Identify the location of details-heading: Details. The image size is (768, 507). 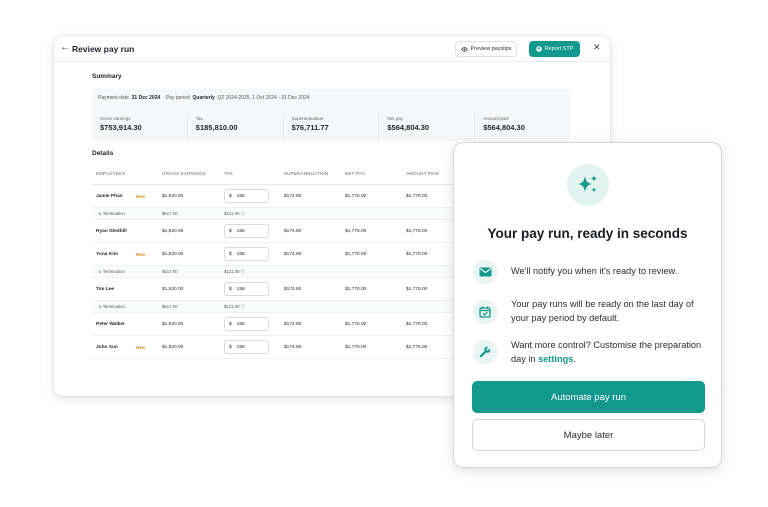
(103, 153).